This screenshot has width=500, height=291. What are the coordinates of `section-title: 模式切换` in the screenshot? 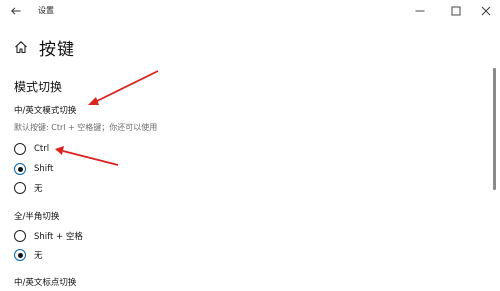 It's located at (38, 87).